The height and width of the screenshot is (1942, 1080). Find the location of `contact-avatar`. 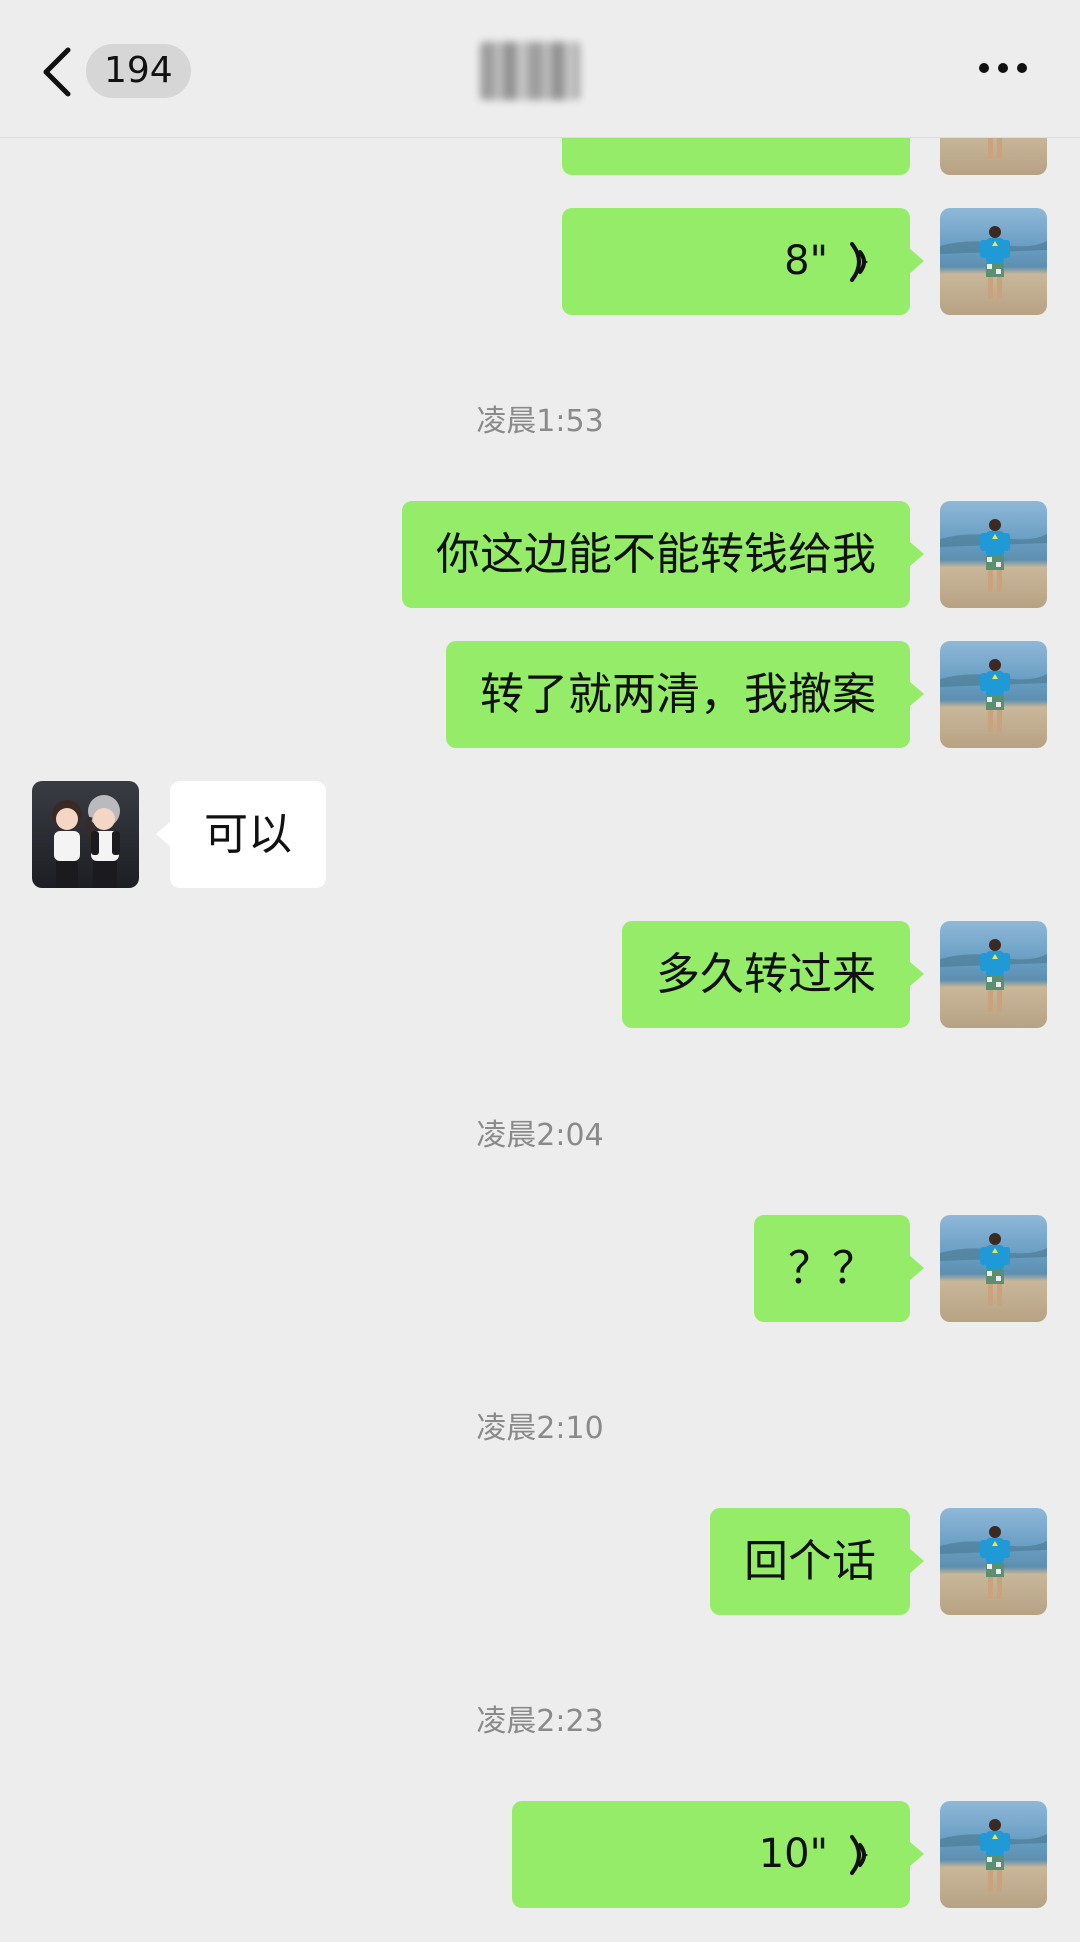

contact-avatar is located at coordinates (85, 834).